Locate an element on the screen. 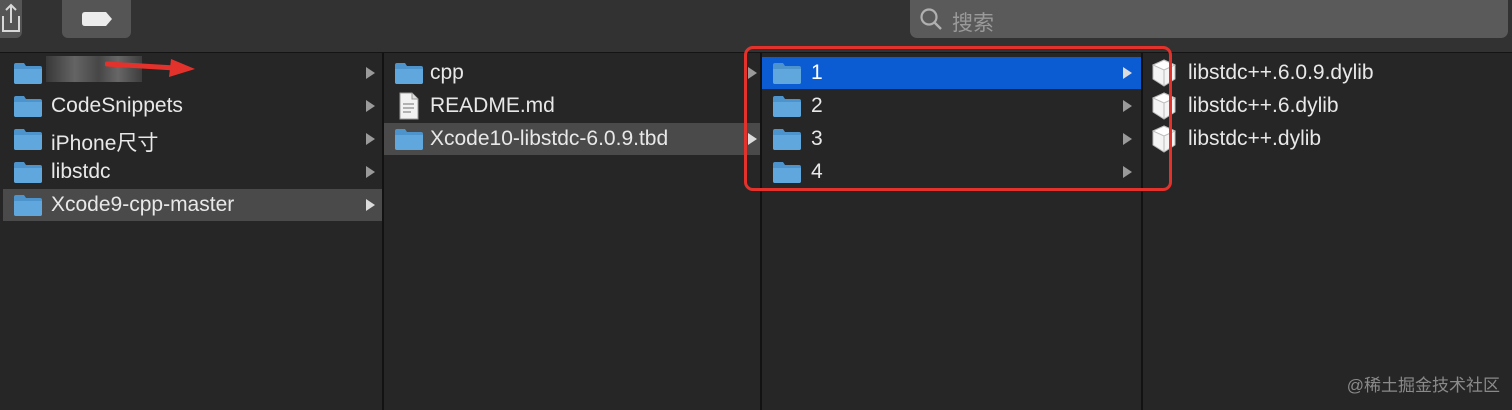 This screenshot has height=410, width=1512. file-row: libstdc++.6.0.9.dylib is located at coordinates (1327, 73).